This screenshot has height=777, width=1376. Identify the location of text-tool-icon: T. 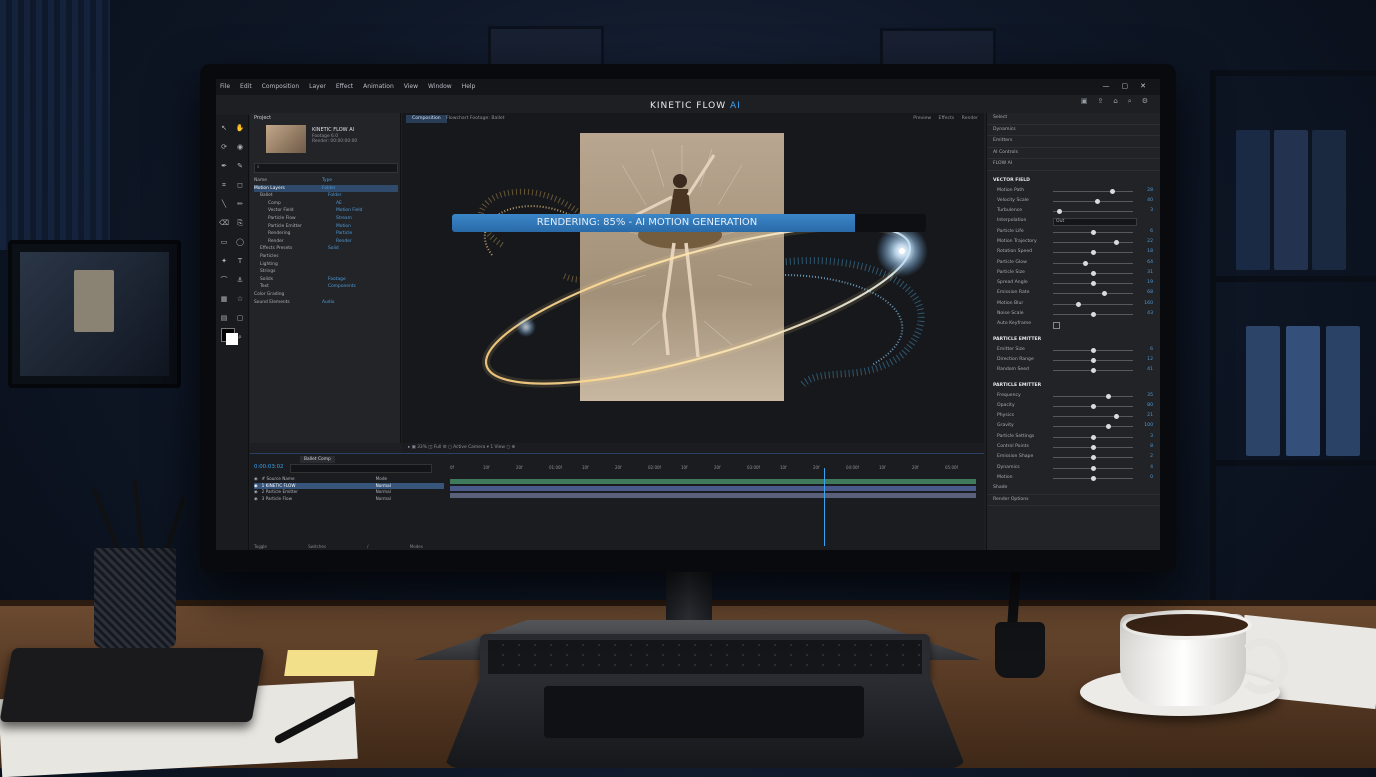
(240, 261).